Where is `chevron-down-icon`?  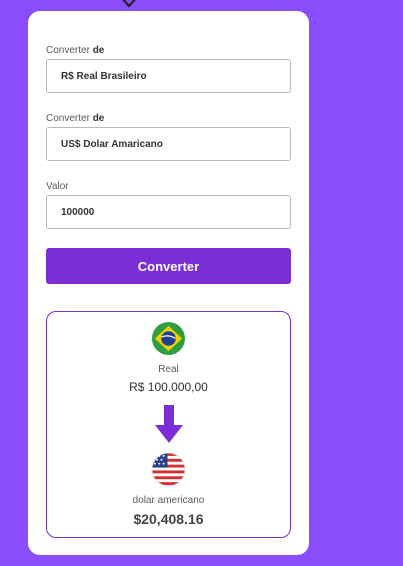 chevron-down-icon is located at coordinates (129, 4).